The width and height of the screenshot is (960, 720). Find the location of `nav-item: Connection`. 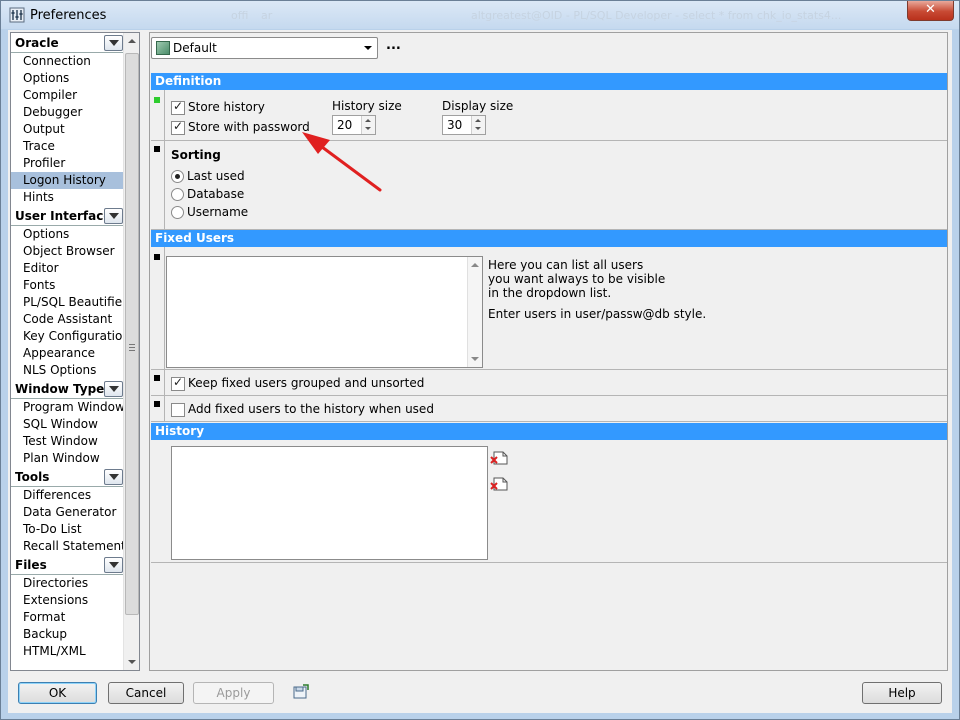

nav-item: Connection is located at coordinates (67, 61).